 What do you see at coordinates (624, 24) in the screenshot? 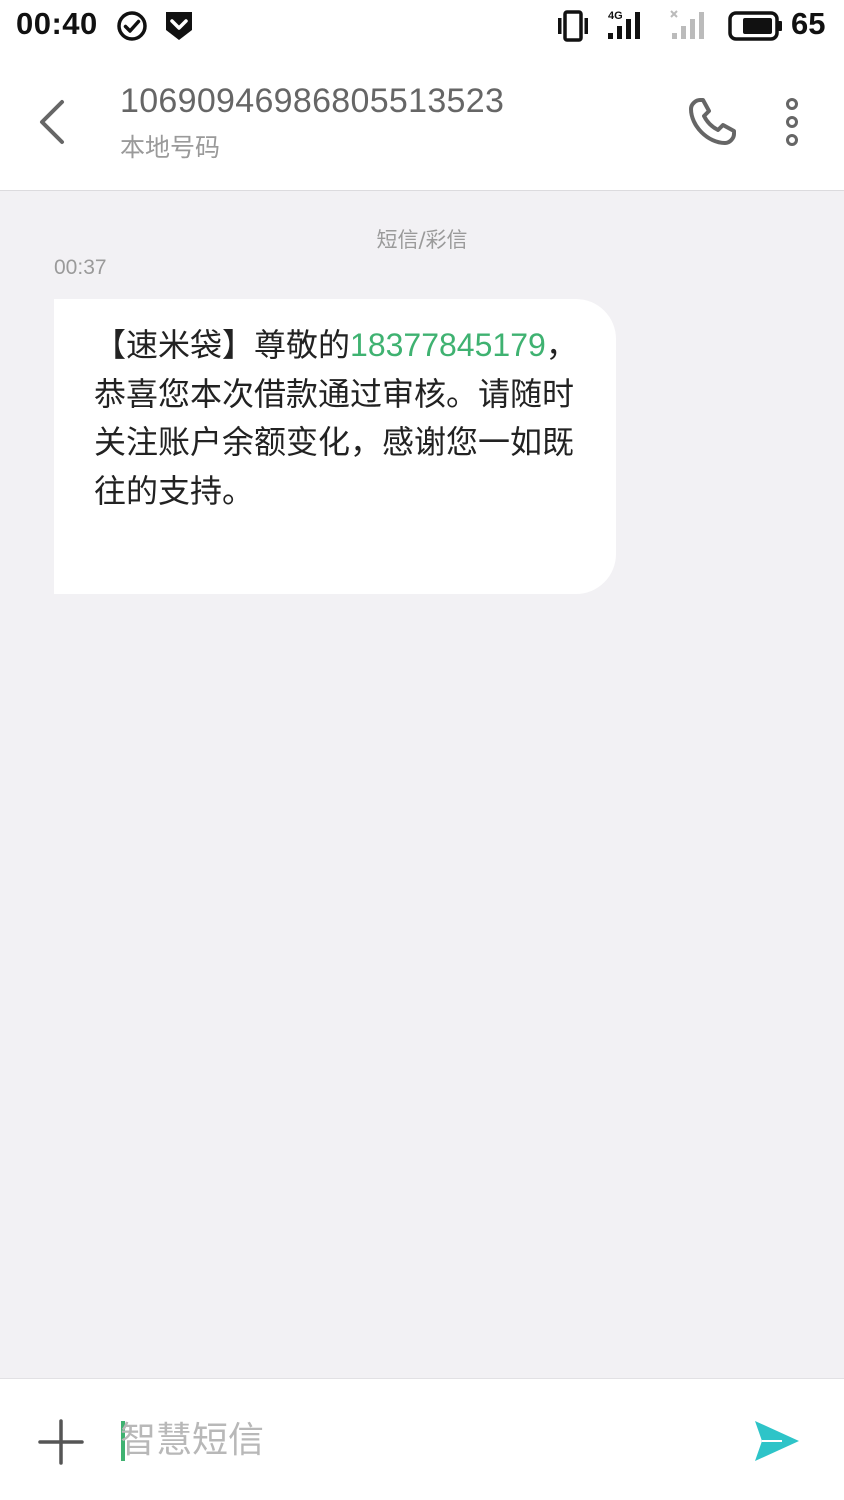
I see `signal-4g-icon: 4G` at bounding box center [624, 24].